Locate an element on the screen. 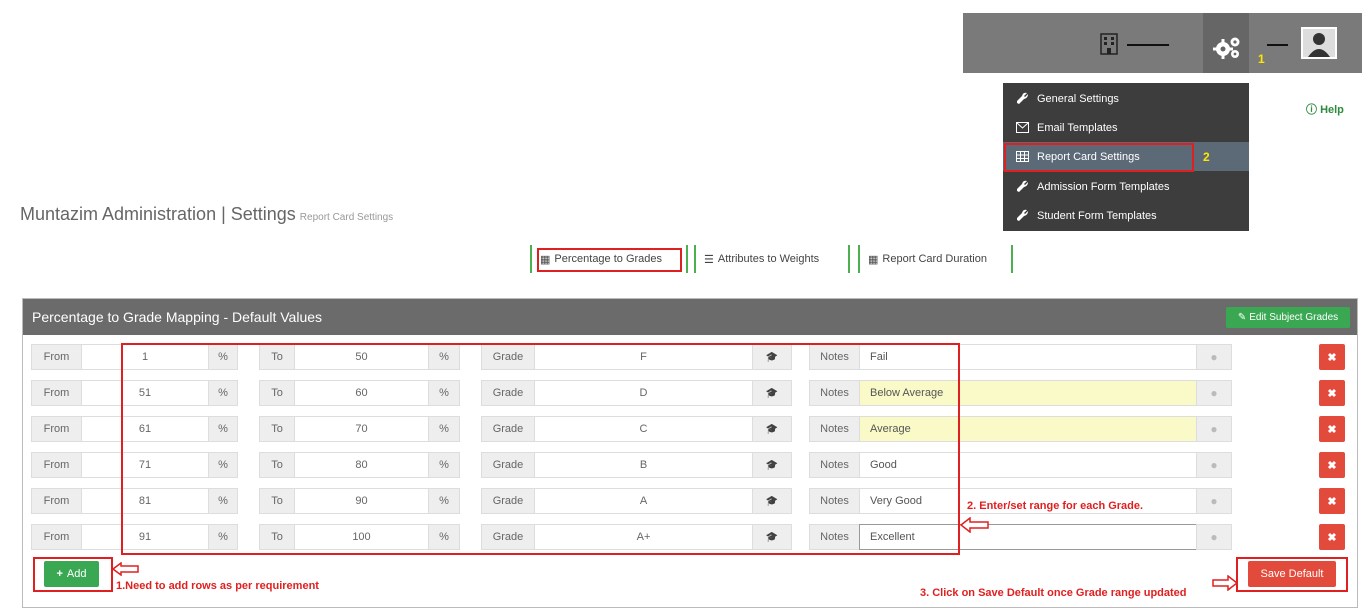 The height and width of the screenshot is (613, 1362). edit-button-label: Edit Subject Grades is located at coordinates (1294, 317).